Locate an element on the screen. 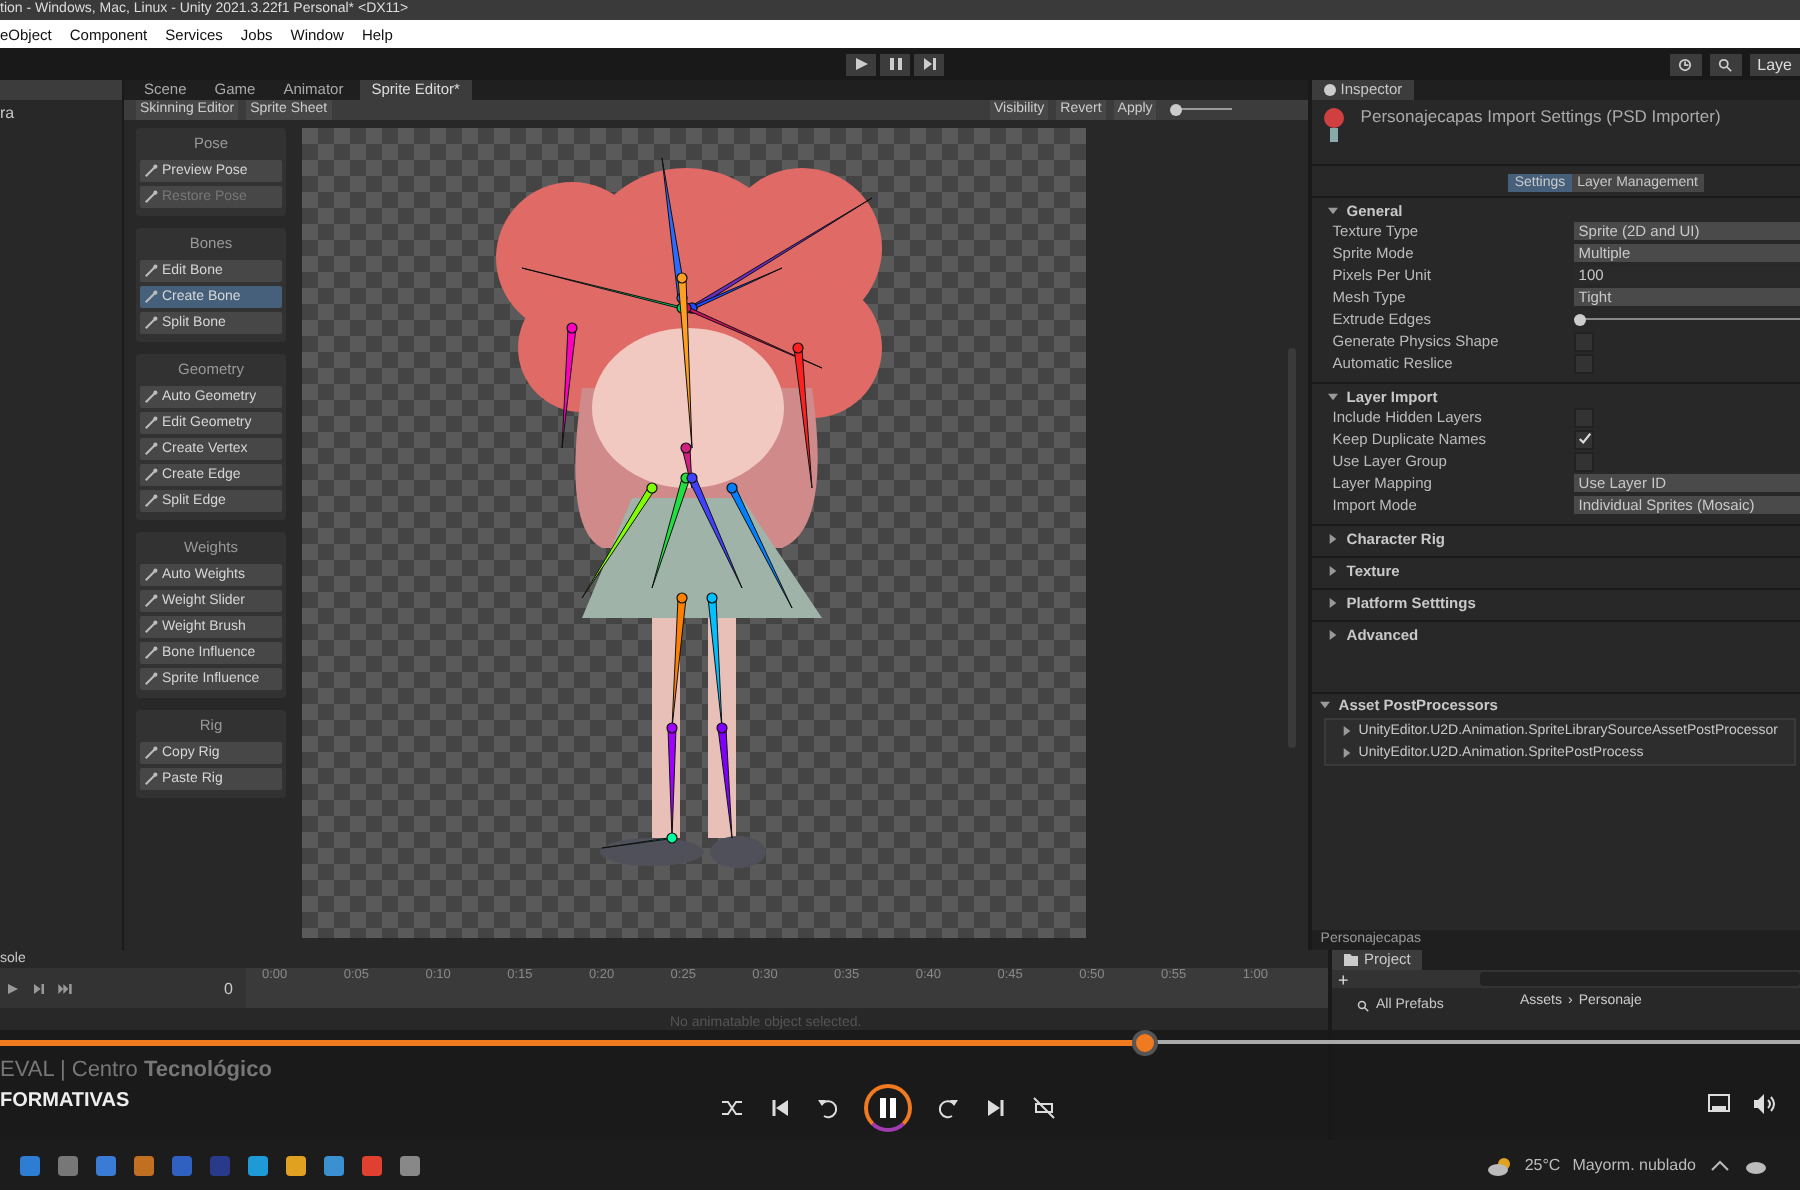 The height and width of the screenshot is (1190, 1800). brand-logo: EVAL | Centro Tecnológico is located at coordinates (136, 1069).